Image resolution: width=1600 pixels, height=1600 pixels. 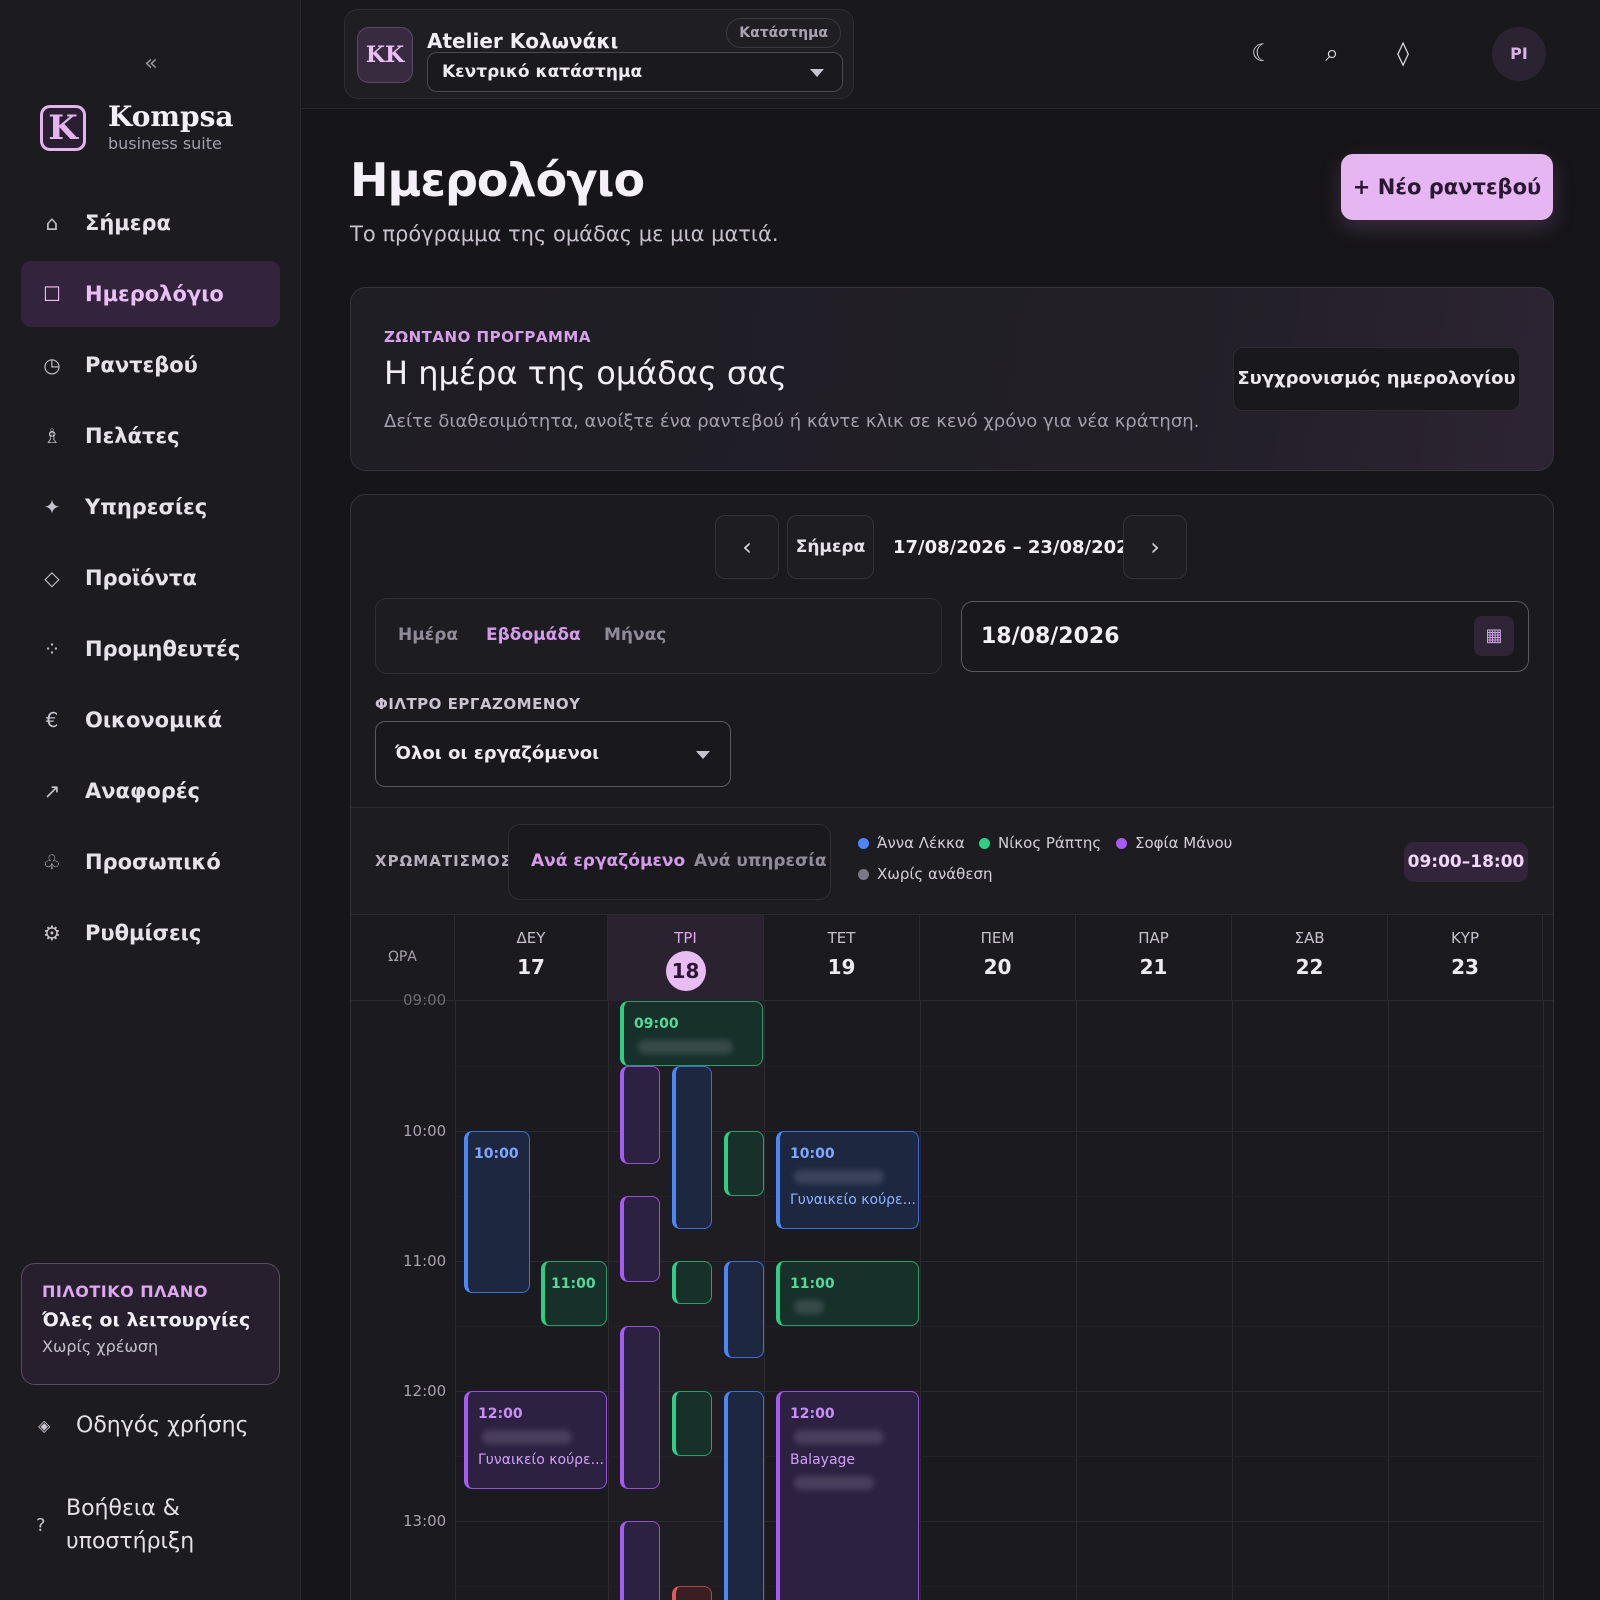 I want to click on appointment-block: 09:00, so click(x=691, y=1033).